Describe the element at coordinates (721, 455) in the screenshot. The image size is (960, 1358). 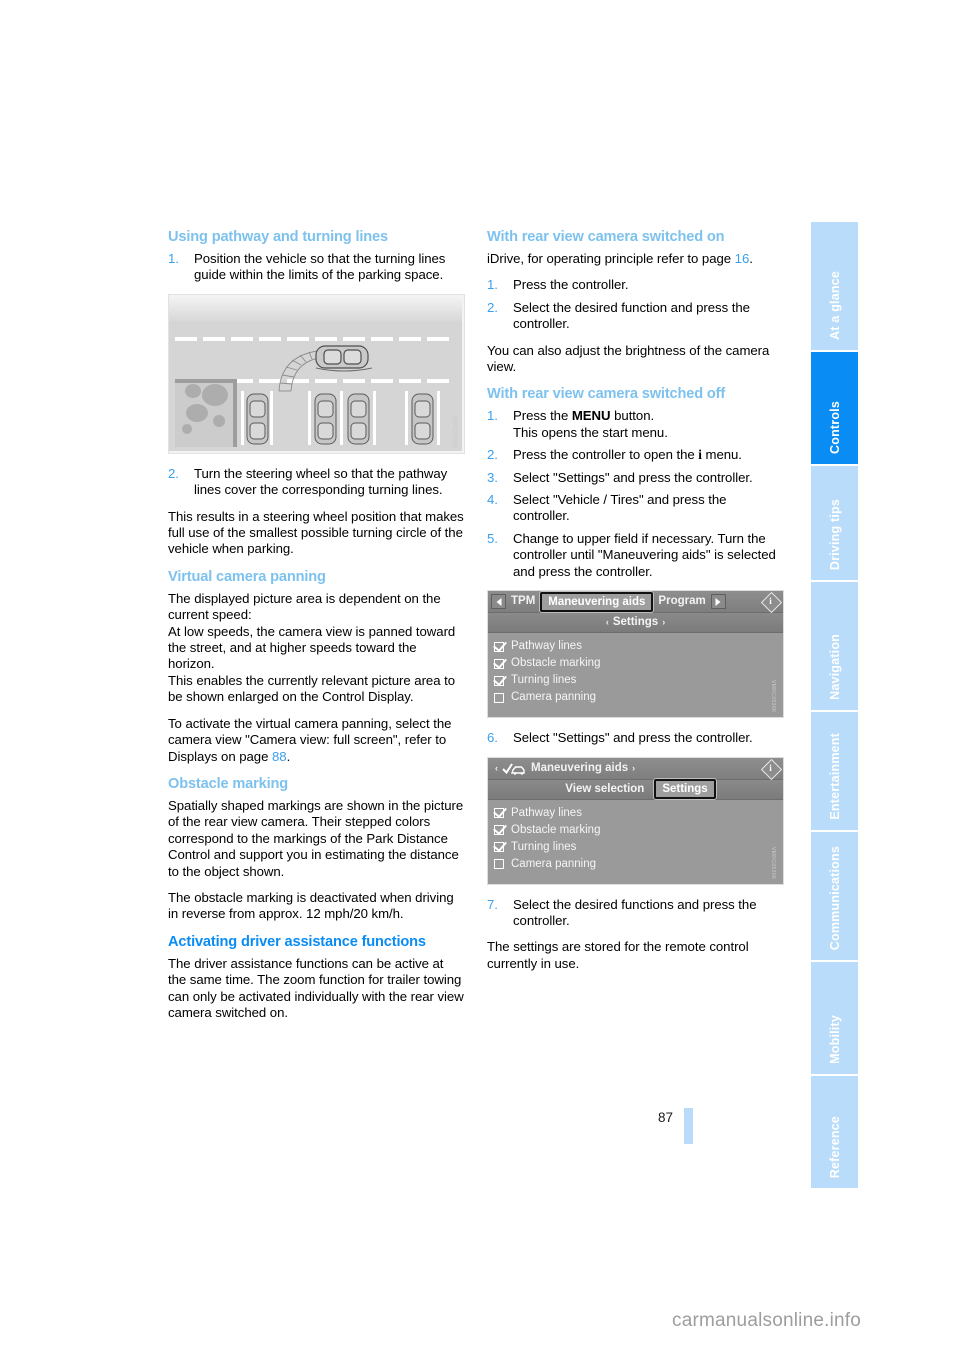
I see `step-text-2-post: menu.` at that location.